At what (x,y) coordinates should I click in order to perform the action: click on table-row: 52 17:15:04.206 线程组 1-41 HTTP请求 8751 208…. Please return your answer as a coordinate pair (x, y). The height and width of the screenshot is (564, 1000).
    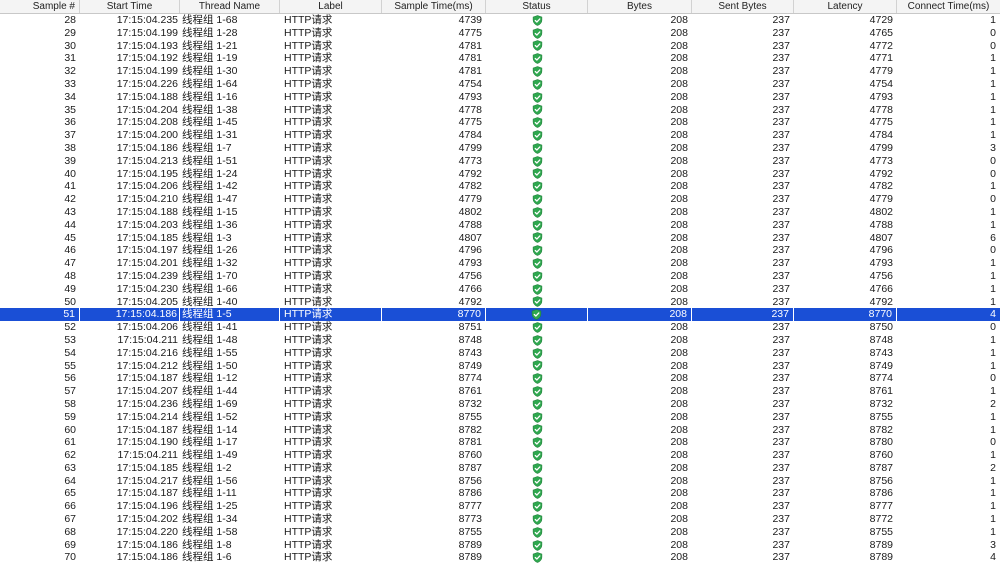
    Looking at the image, I should click on (500, 327).